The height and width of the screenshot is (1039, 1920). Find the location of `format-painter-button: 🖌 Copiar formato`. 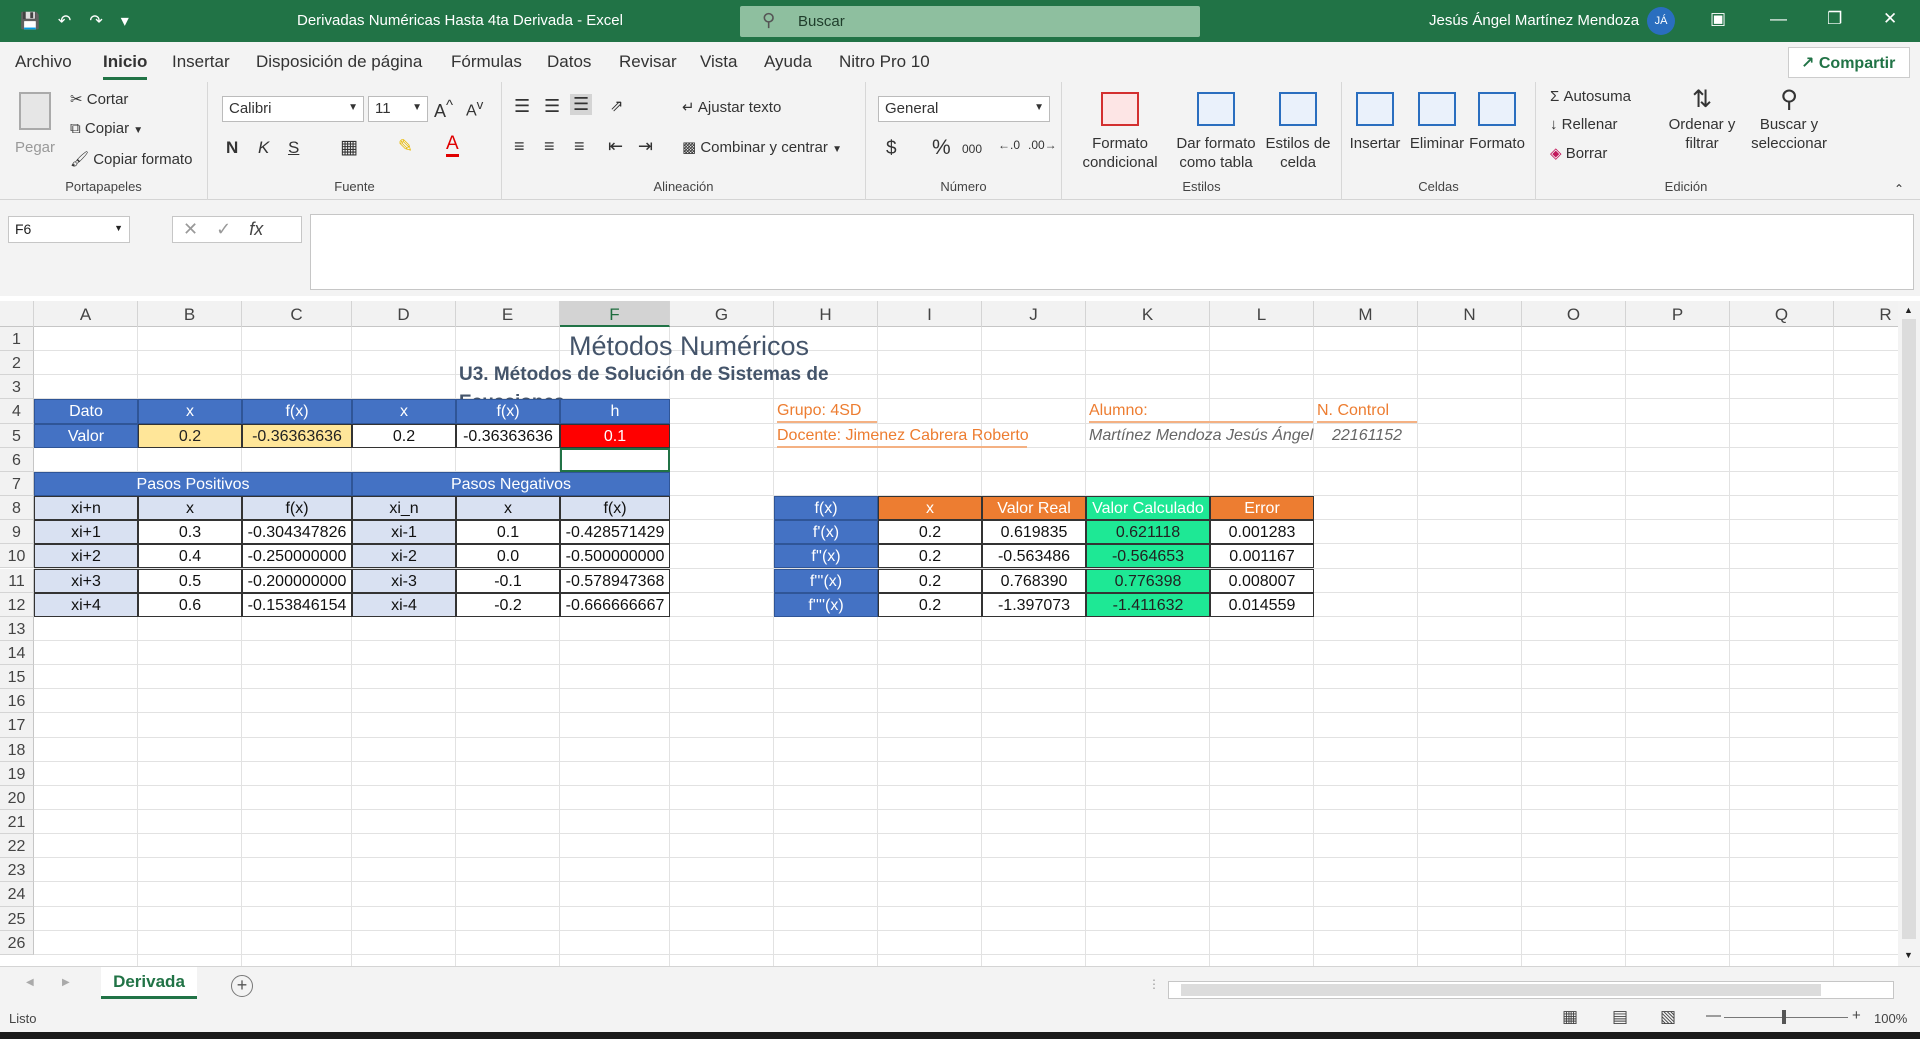

format-painter-button: 🖌 Copiar formato is located at coordinates (131, 159).